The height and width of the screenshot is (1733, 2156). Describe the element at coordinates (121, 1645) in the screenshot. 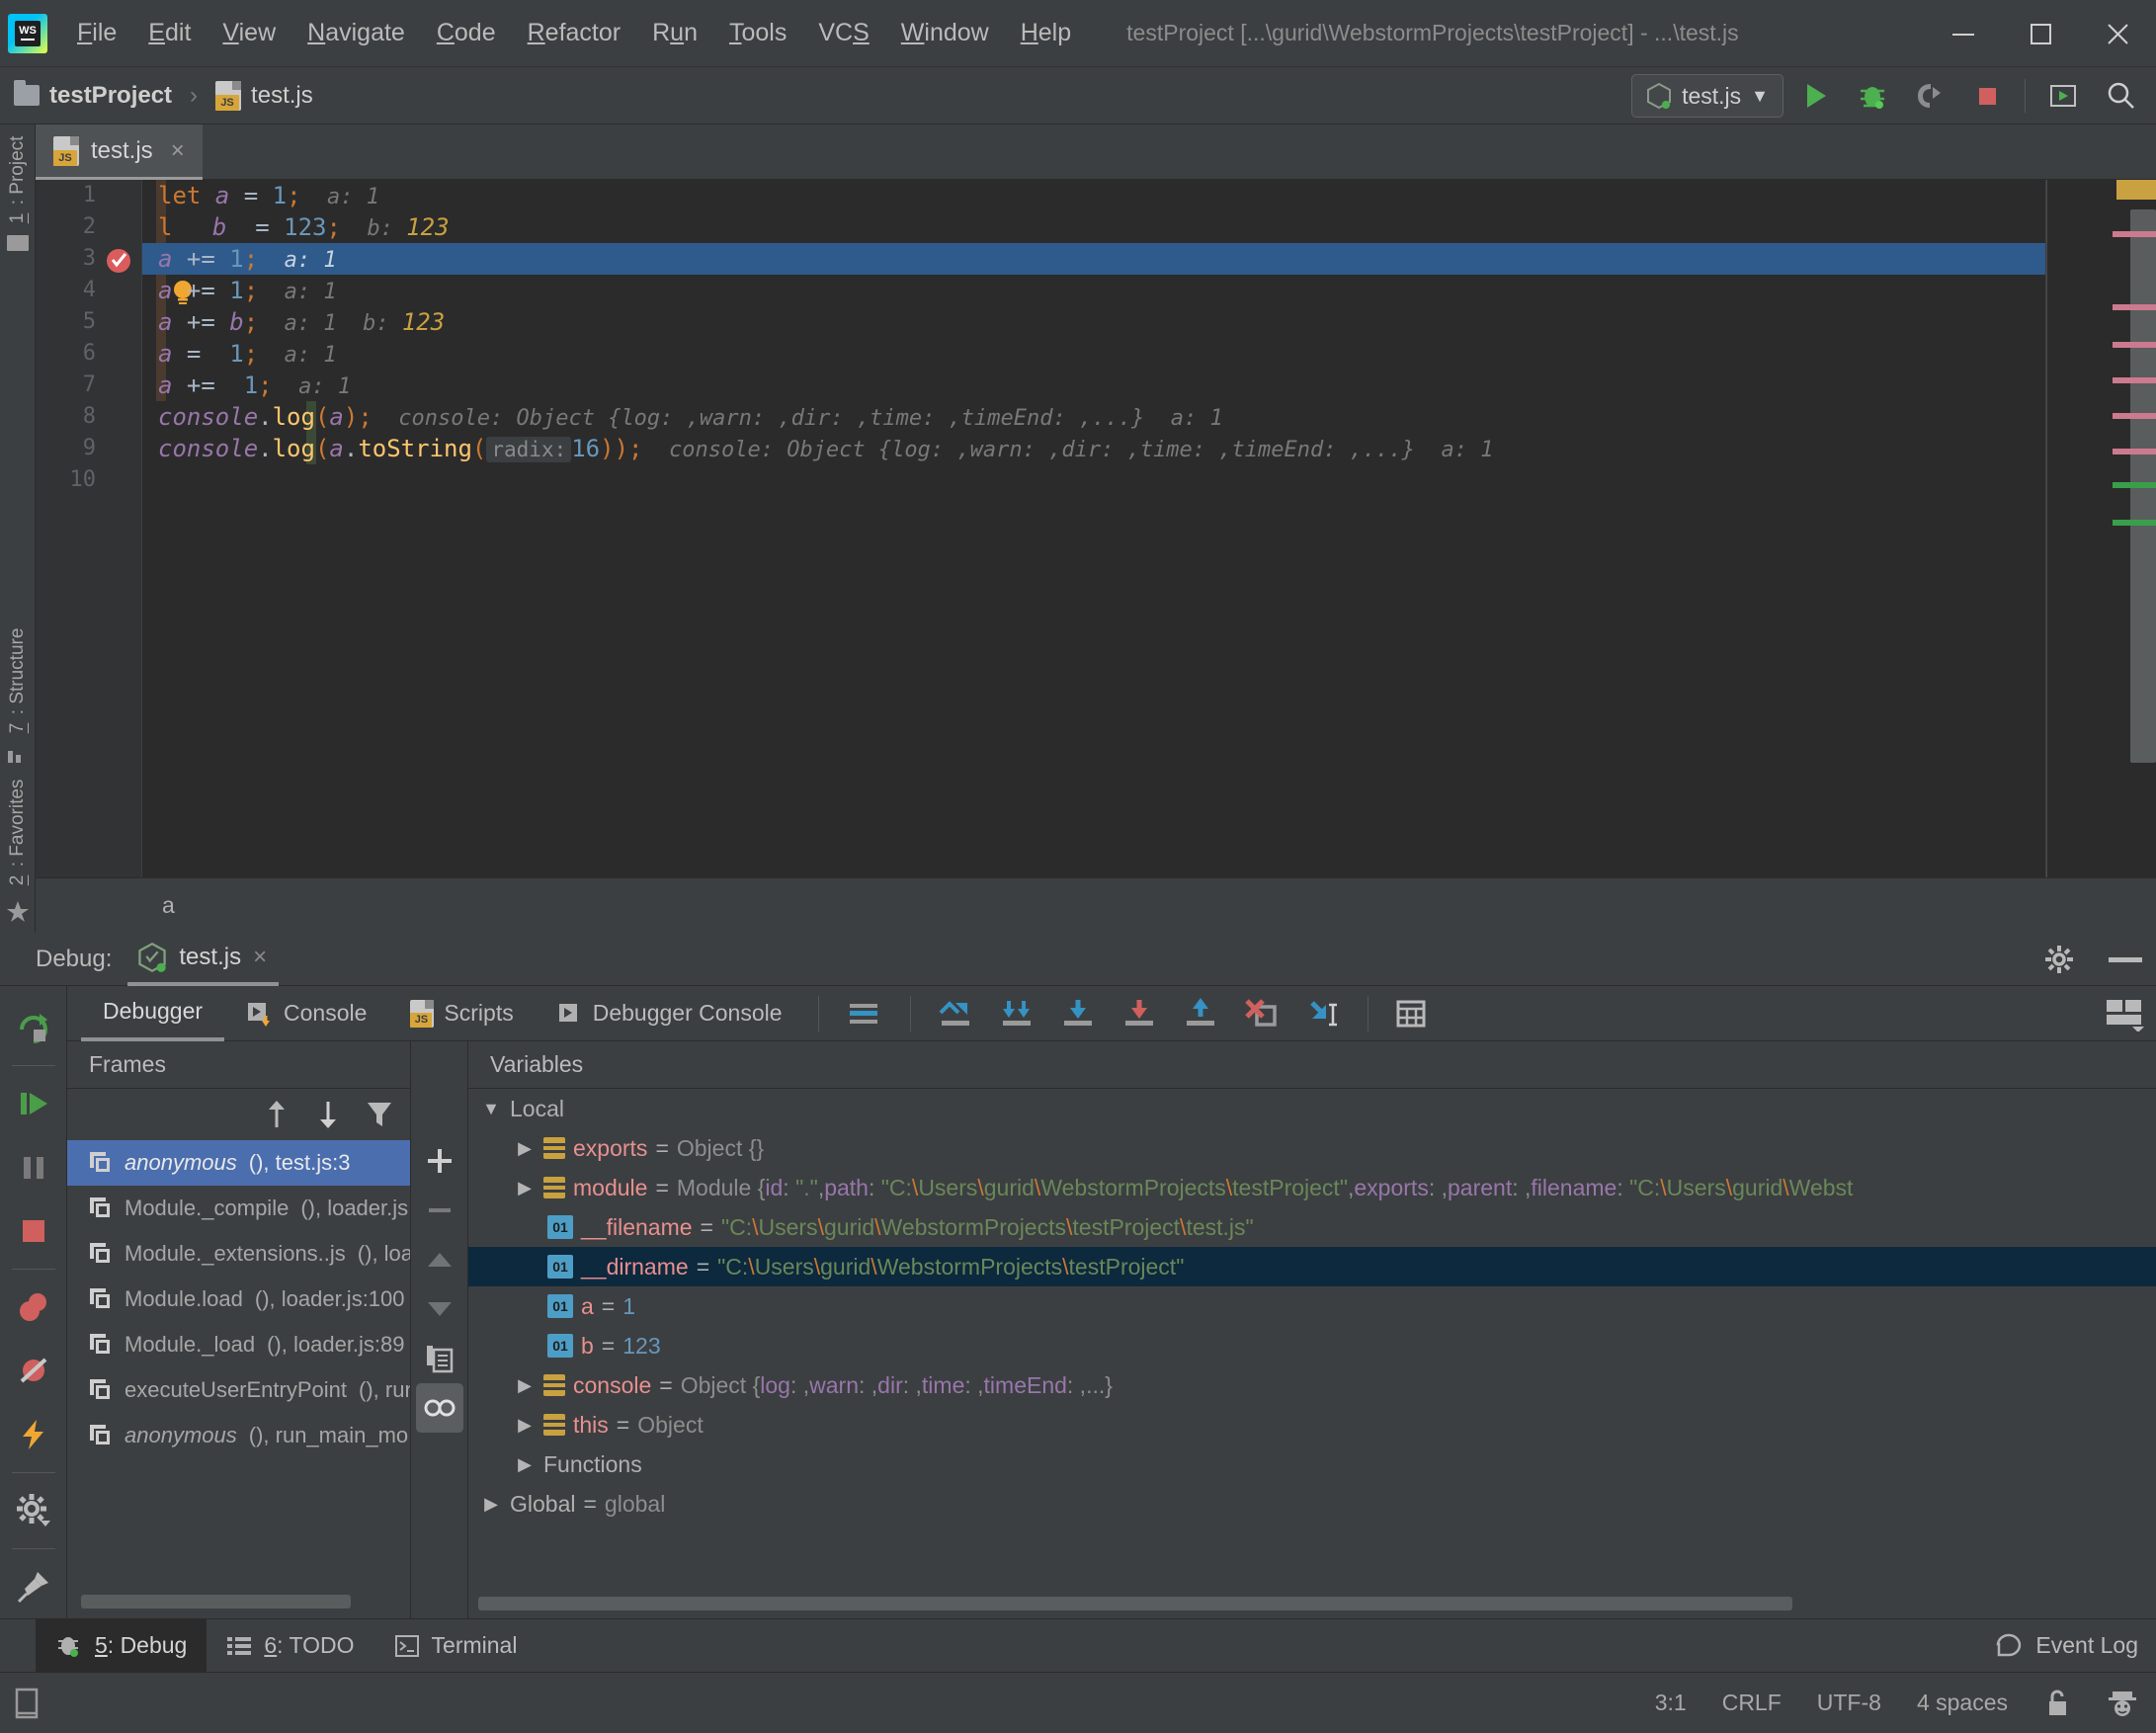

I see `toolwindow-debug: 5: Debug` at that location.